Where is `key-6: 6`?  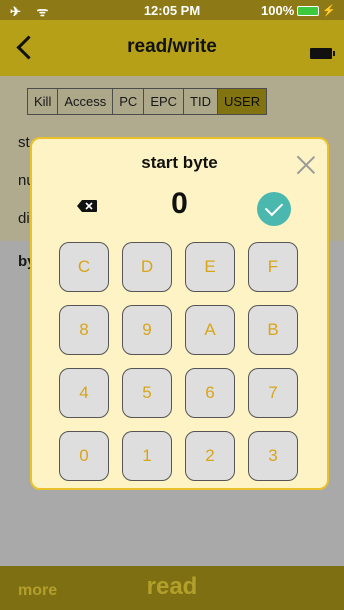 key-6: 6 is located at coordinates (210, 393).